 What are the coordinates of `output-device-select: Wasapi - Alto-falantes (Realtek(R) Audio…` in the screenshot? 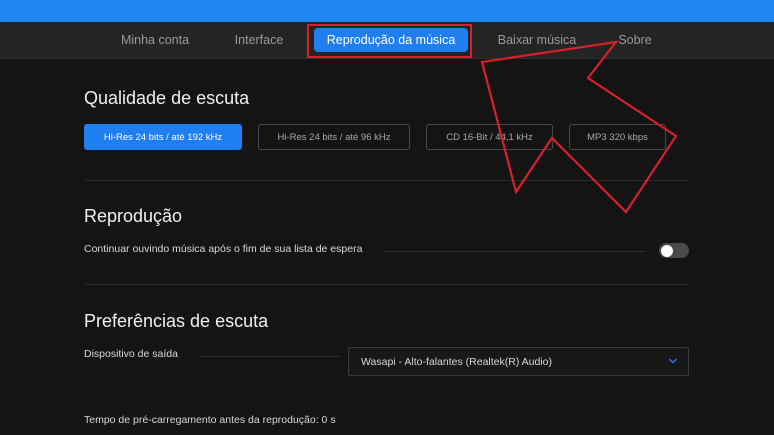 It's located at (518, 361).